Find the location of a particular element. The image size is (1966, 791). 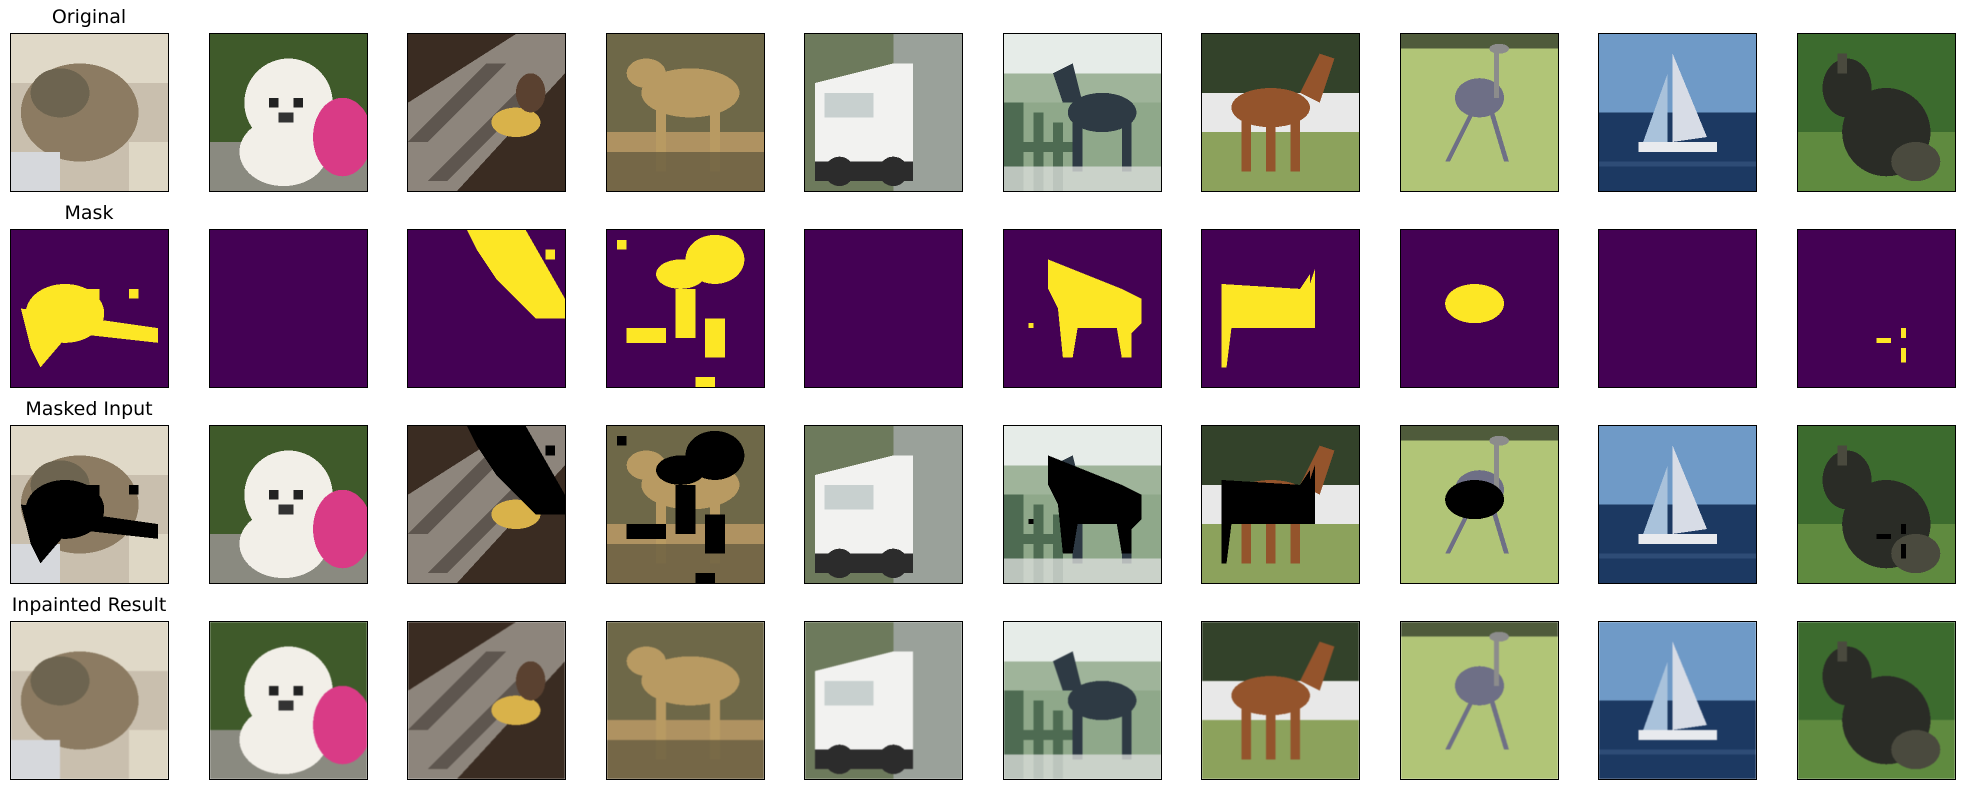

mask-horse-at-fence is located at coordinates (1082, 308).